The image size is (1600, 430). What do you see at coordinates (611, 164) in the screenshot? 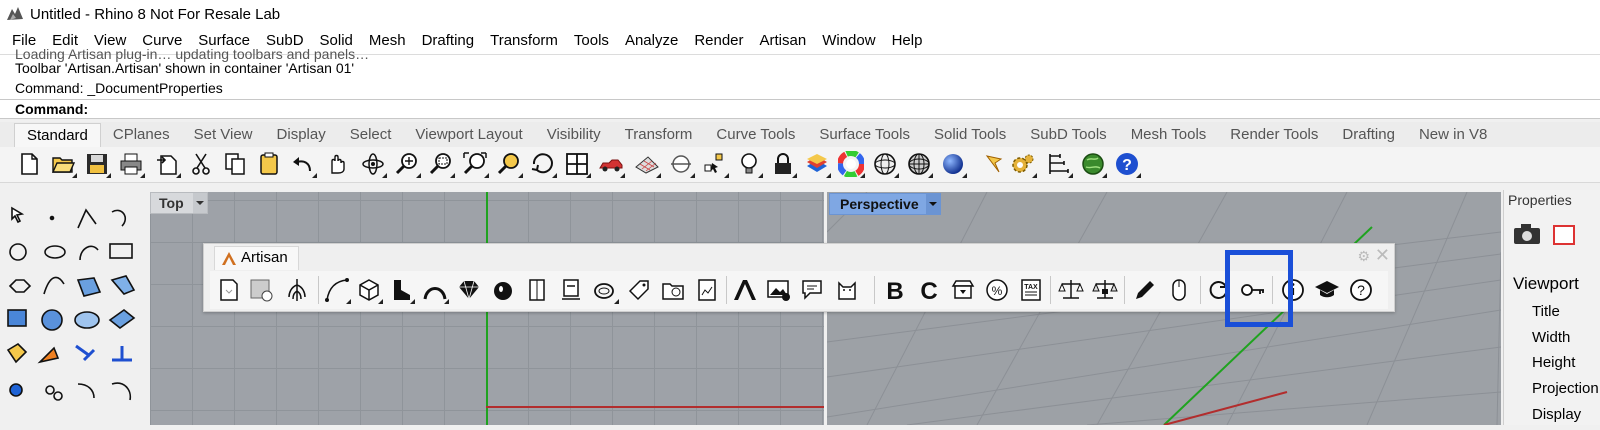
I see `car-icon` at bounding box center [611, 164].